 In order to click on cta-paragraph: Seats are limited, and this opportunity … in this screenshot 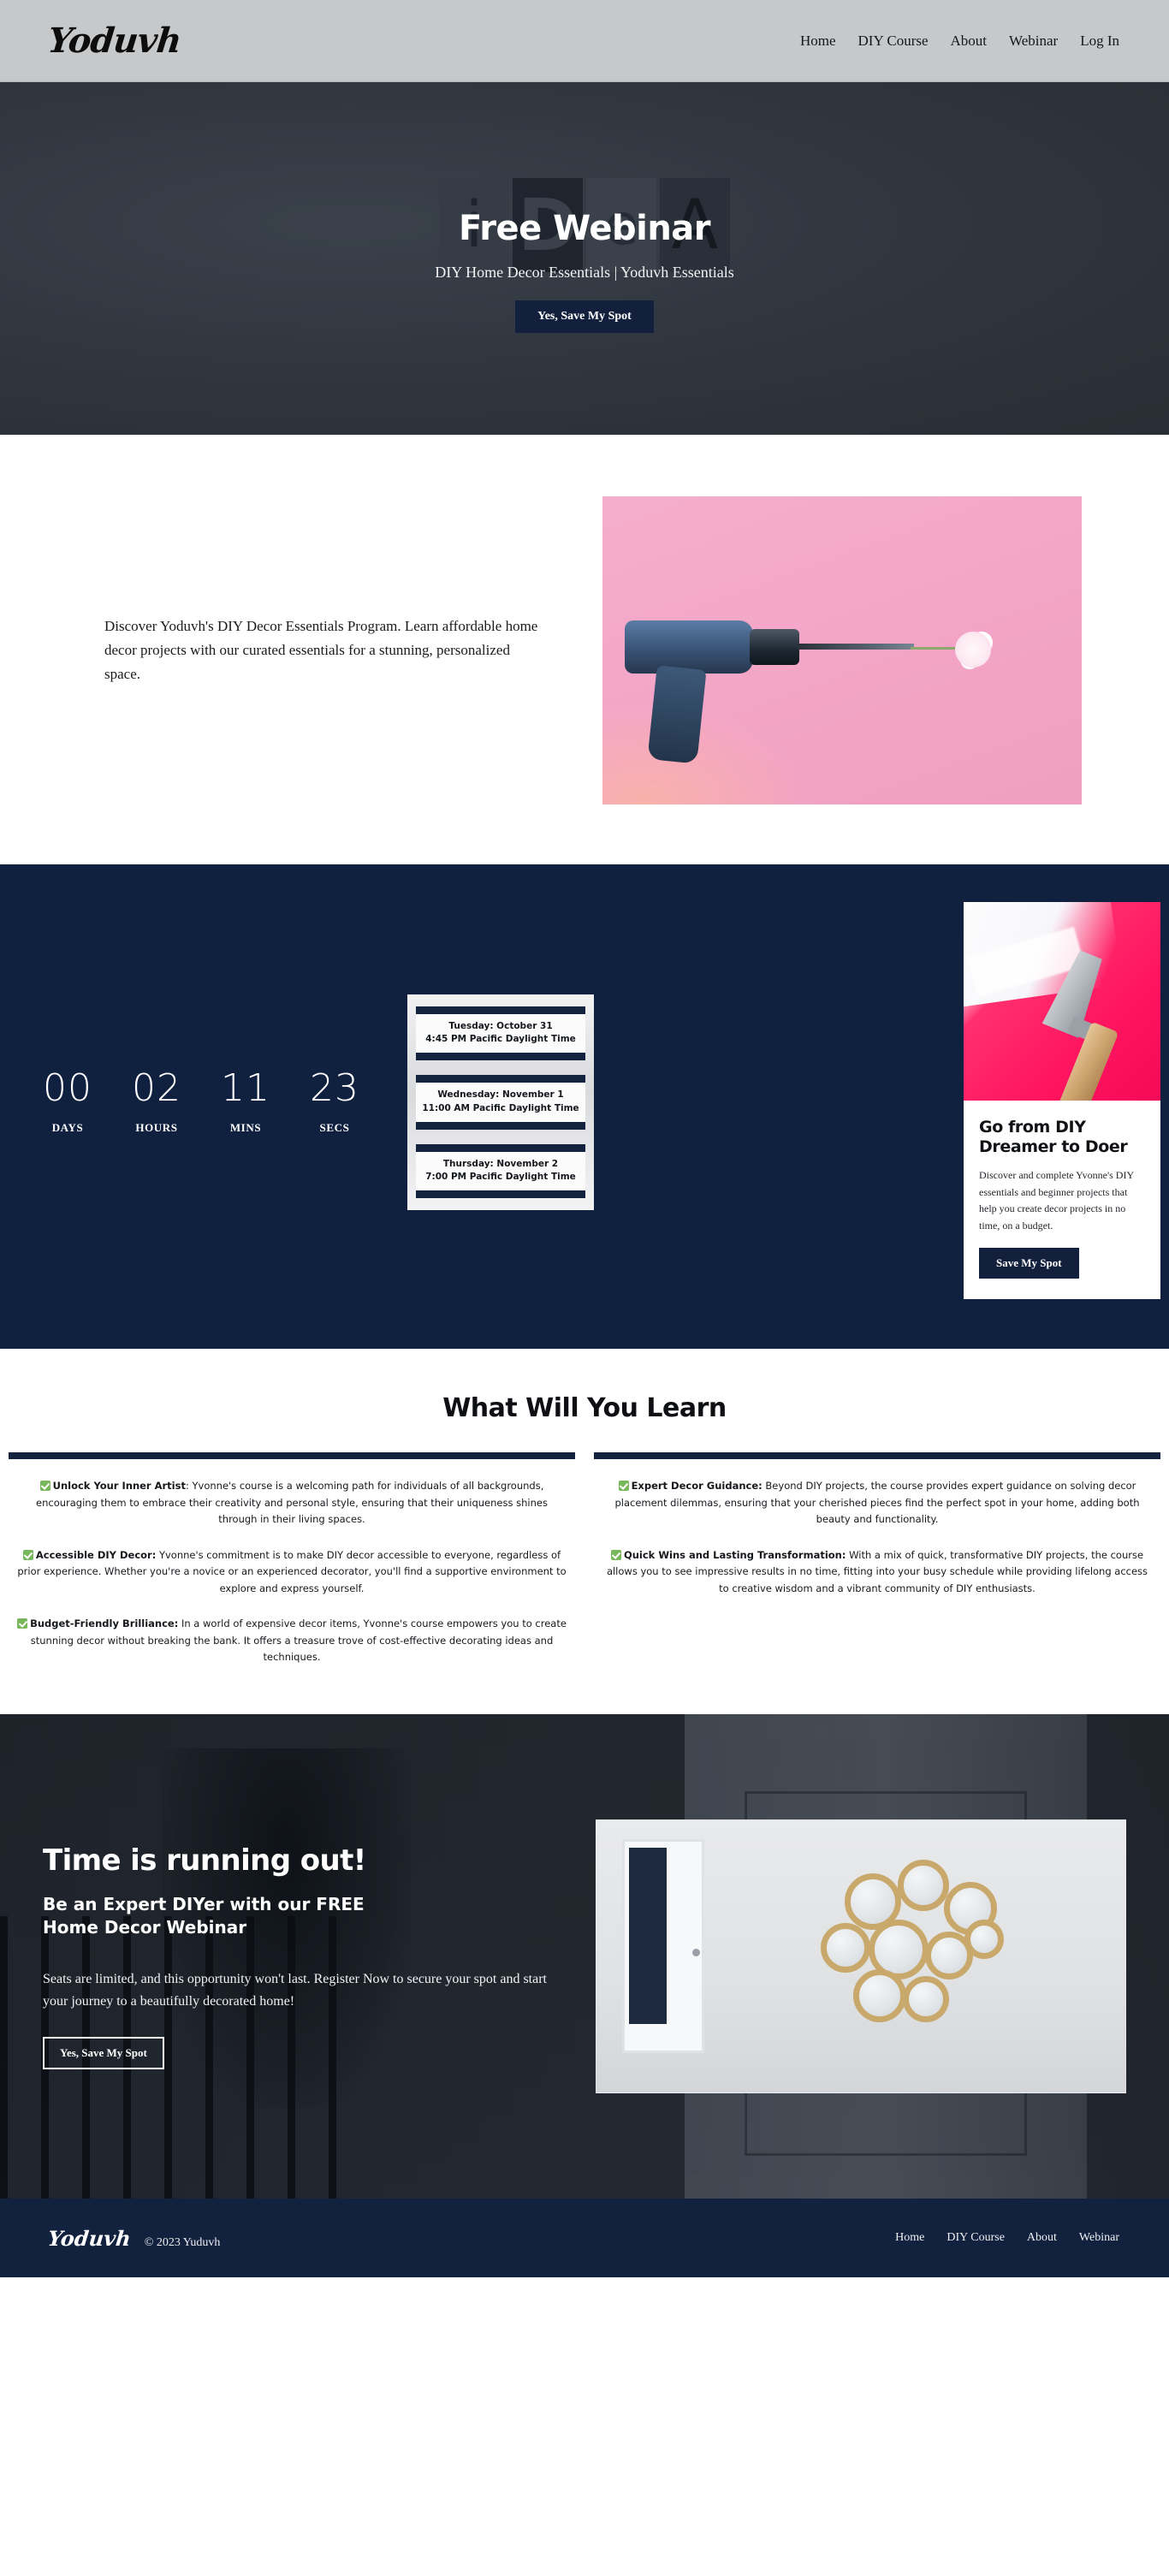, I will do `click(295, 1990)`.